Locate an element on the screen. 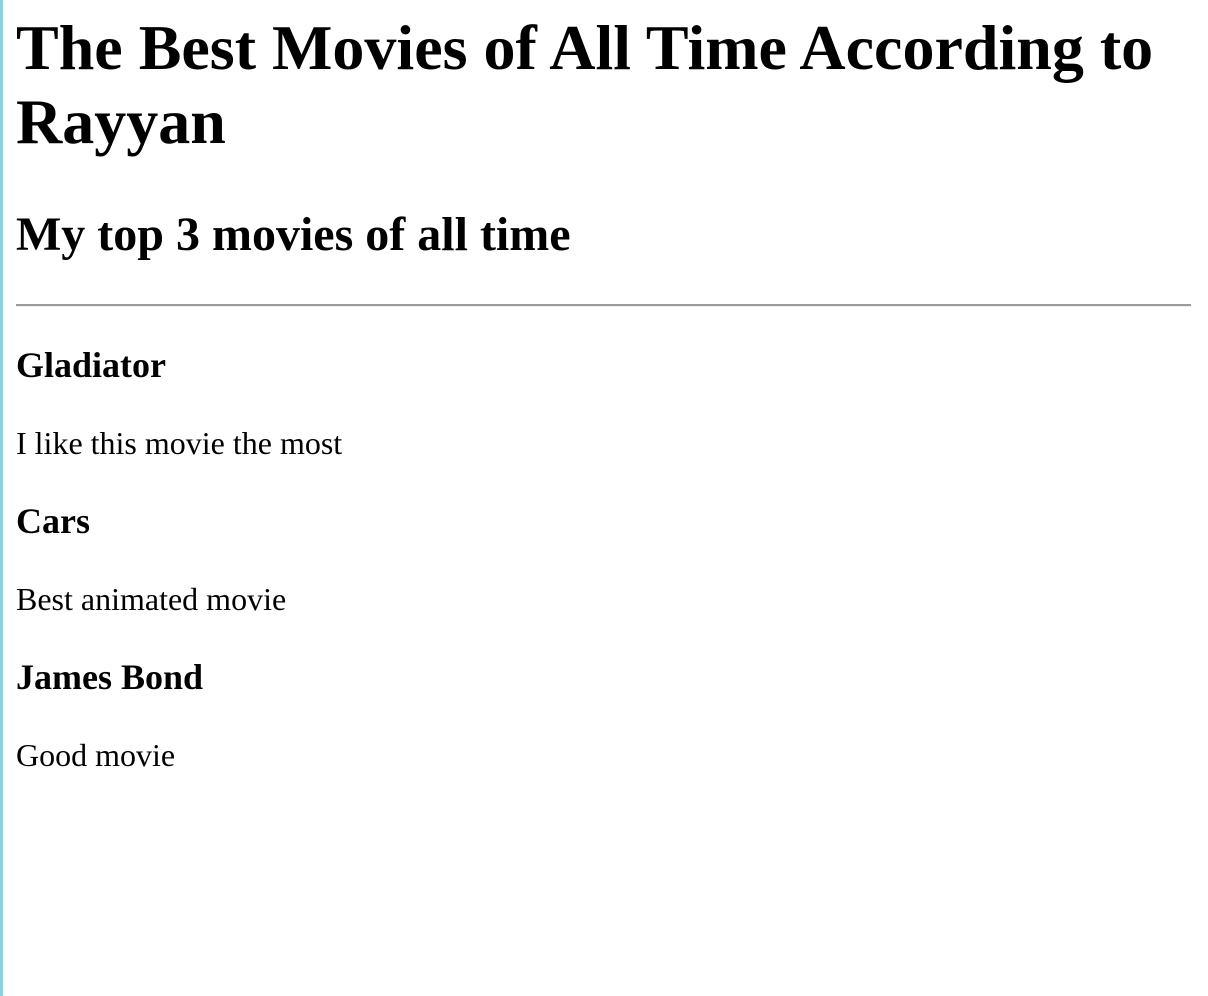 The image size is (1208, 996). movie-item-james-bond: James Bond Good movie is located at coordinates (604, 715).